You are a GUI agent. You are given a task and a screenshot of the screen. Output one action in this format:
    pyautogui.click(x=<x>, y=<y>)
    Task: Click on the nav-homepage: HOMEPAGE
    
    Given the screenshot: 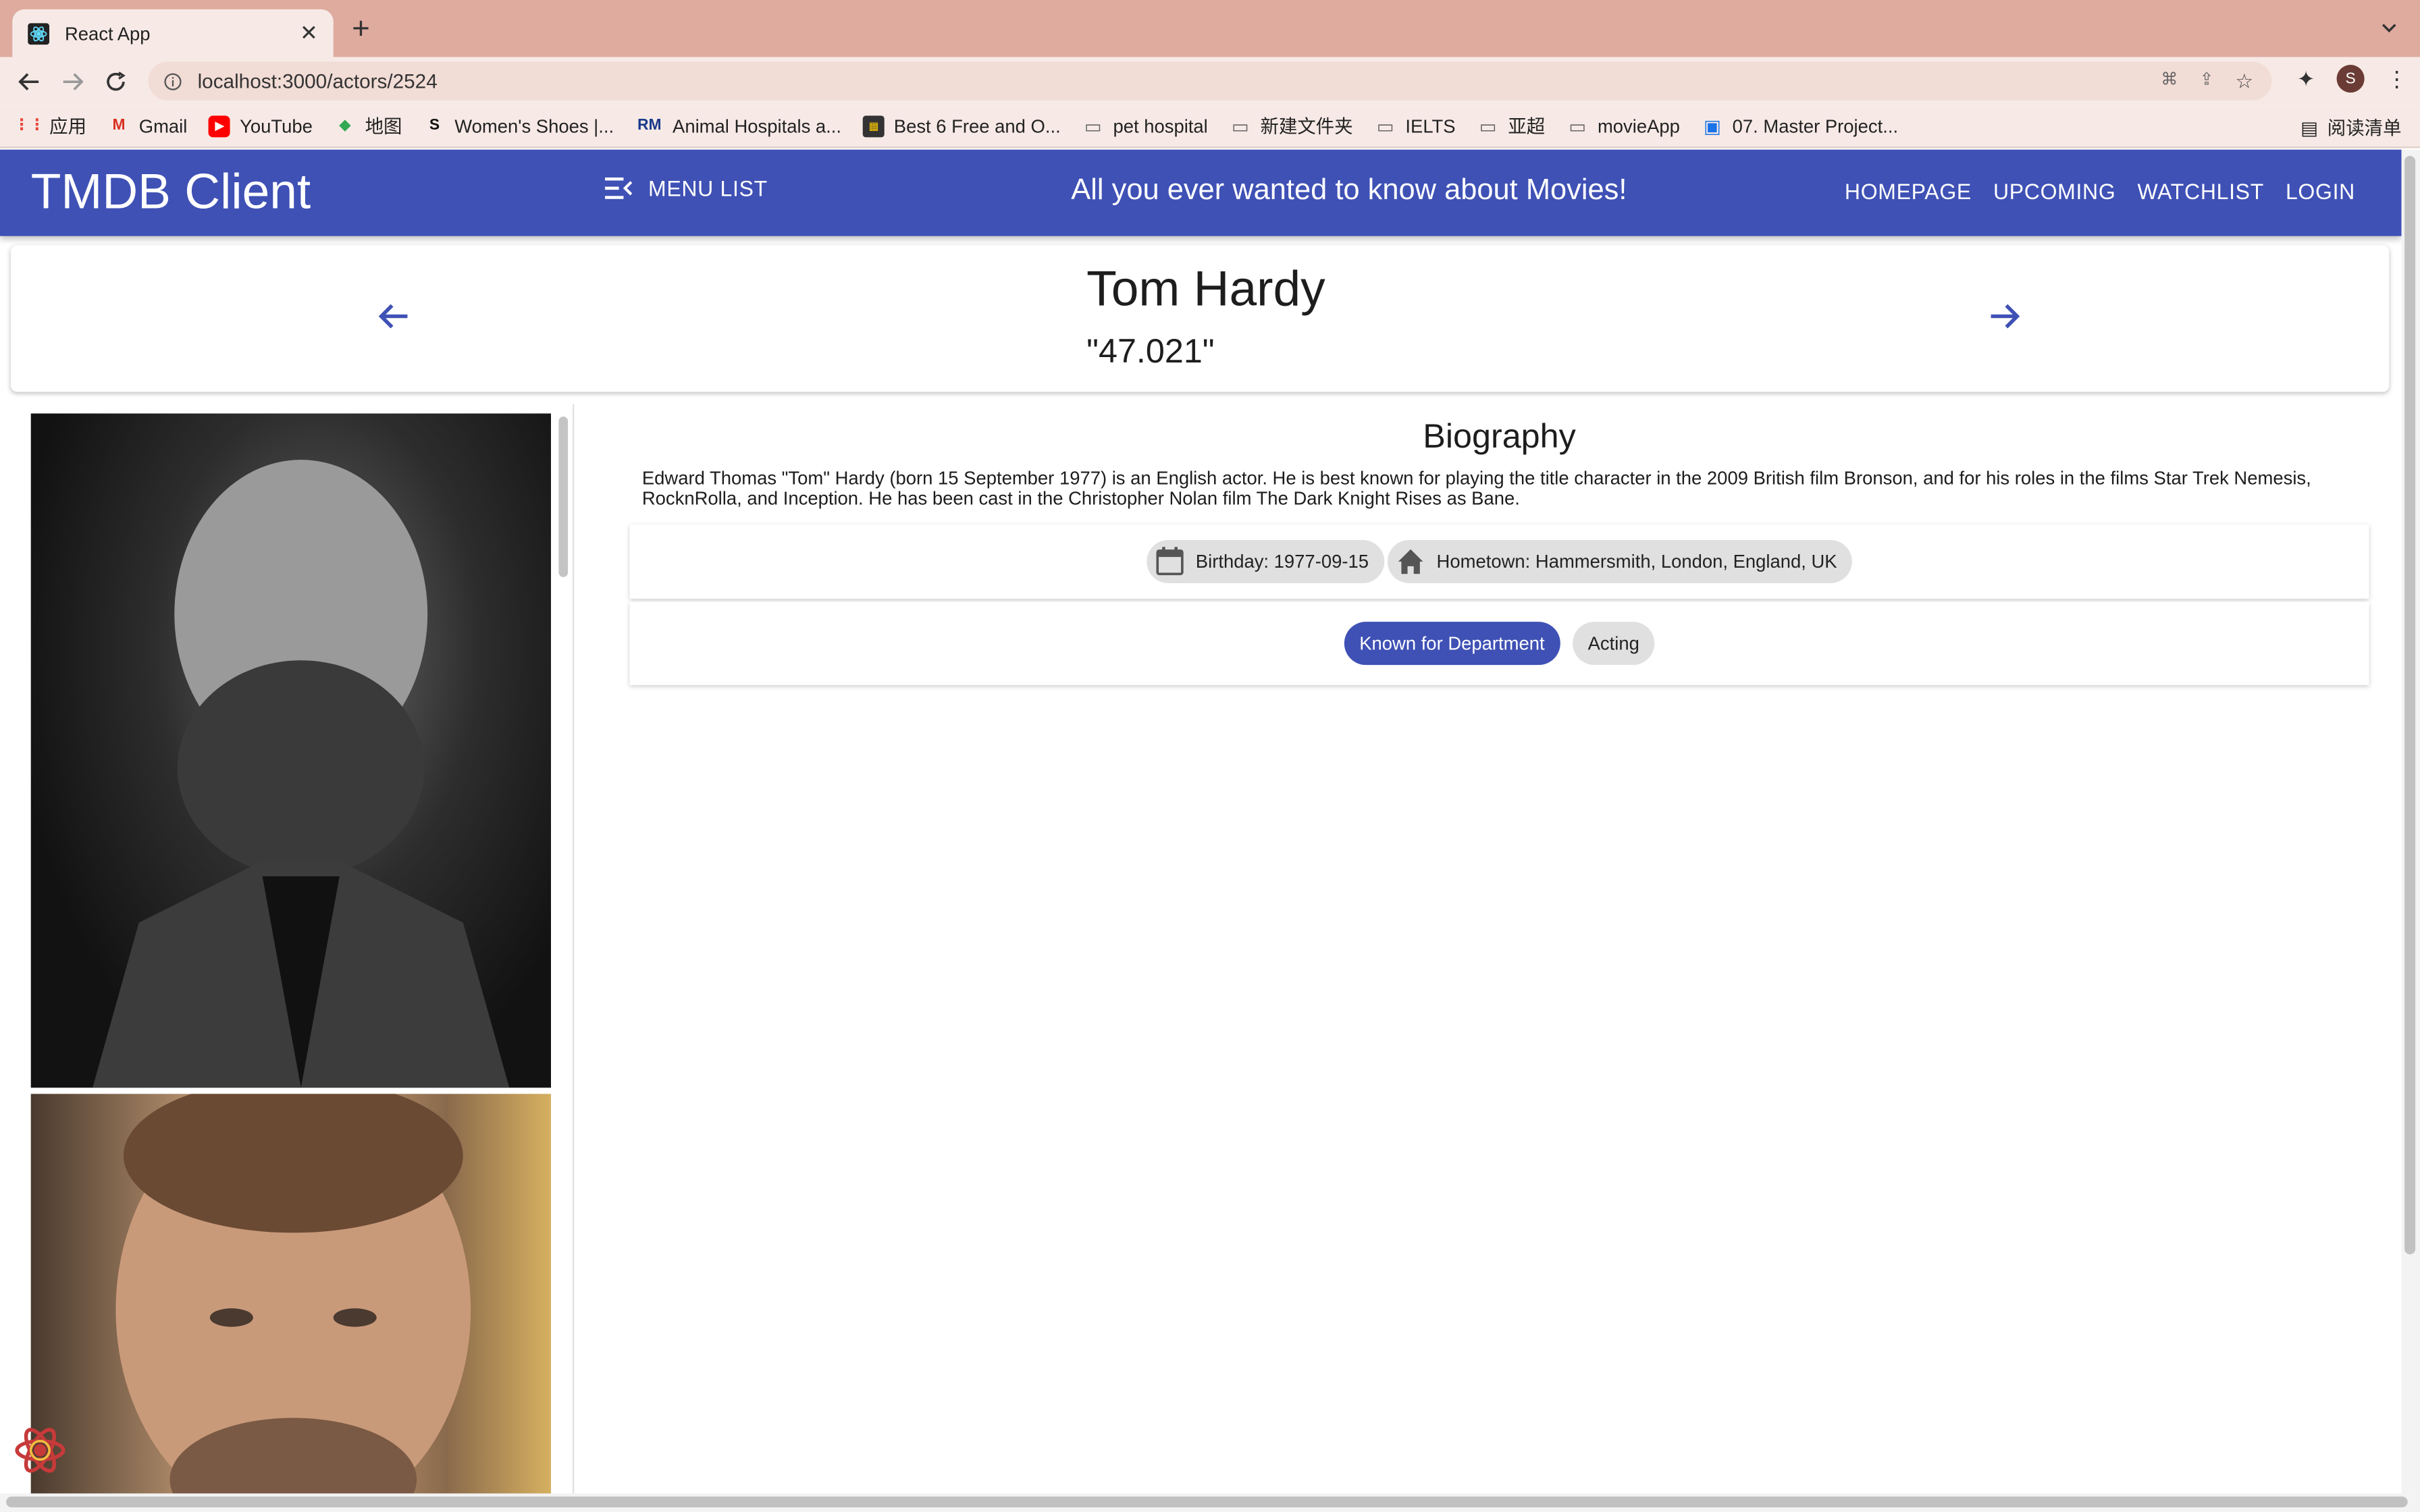 What is the action you would take?
    pyautogui.click(x=1908, y=191)
    